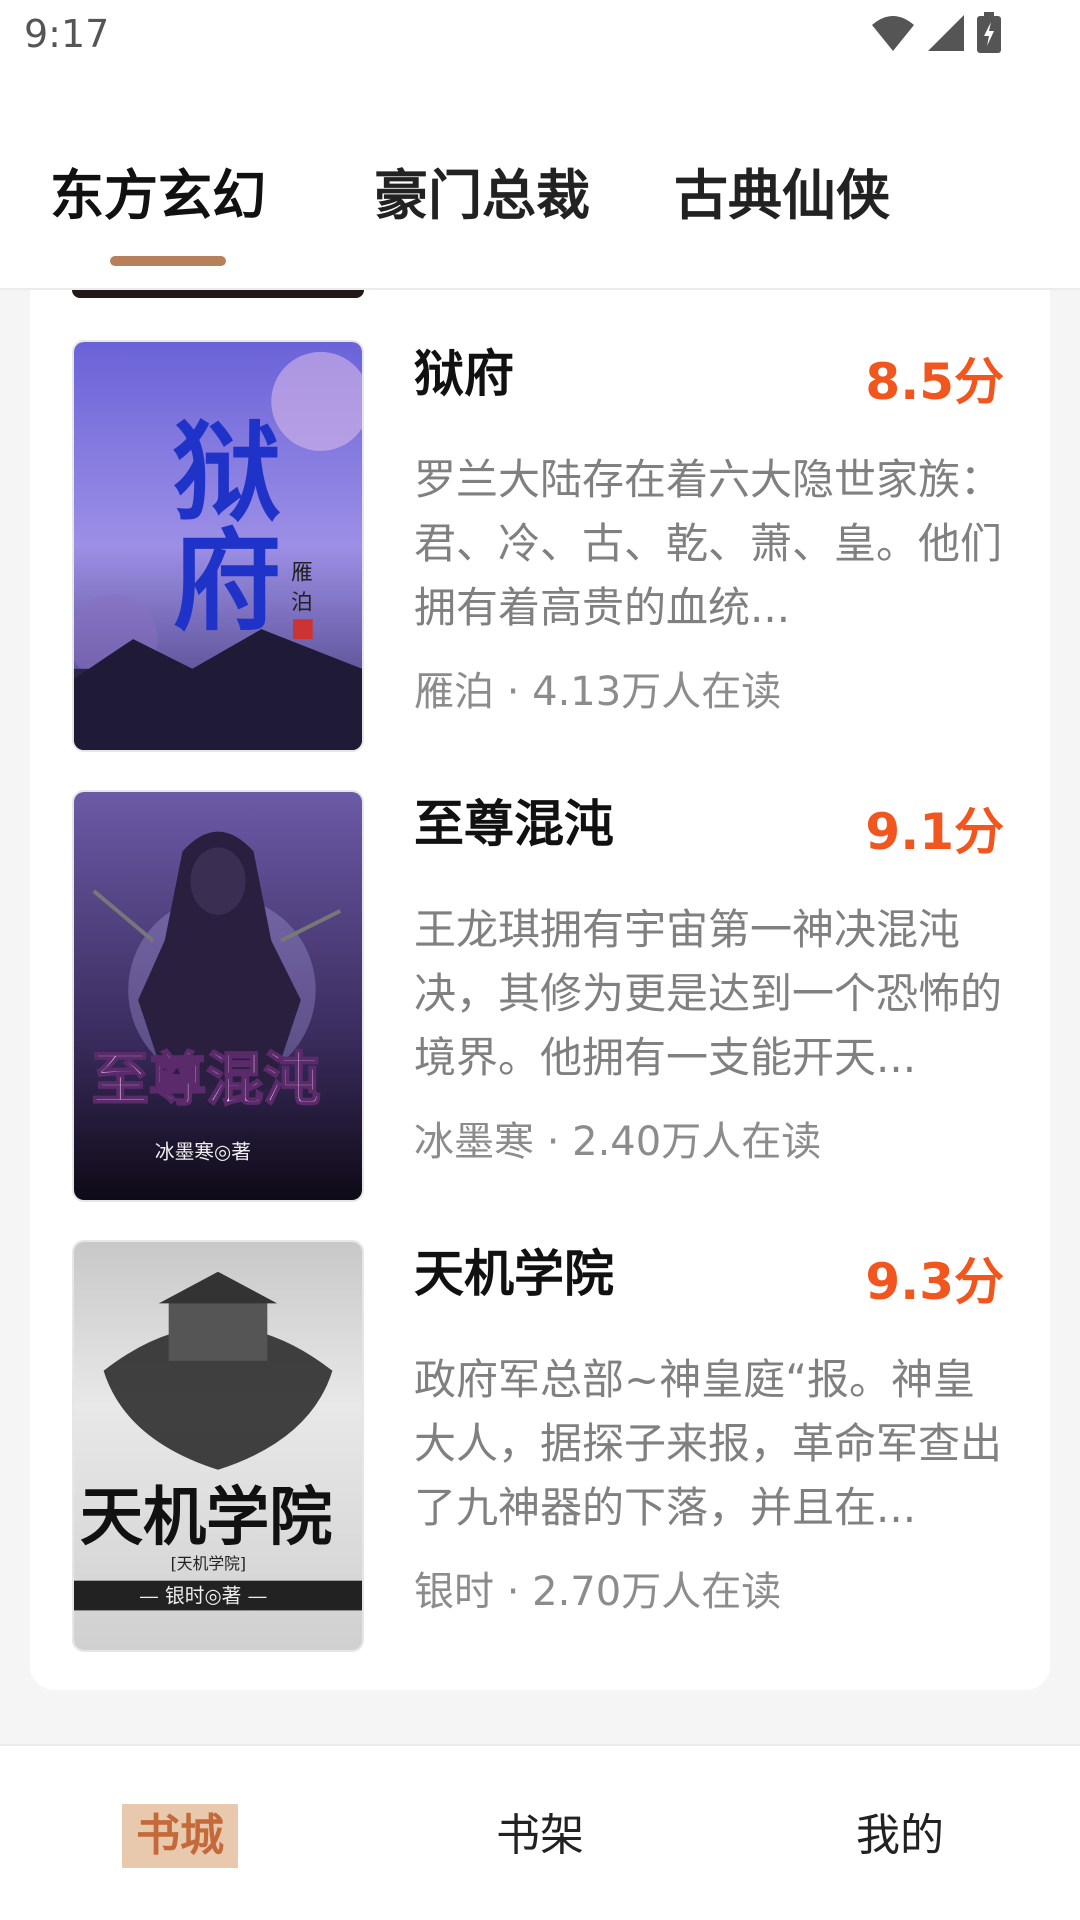  What do you see at coordinates (158, 196) in the screenshot?
I see `tab-dongfang-xuanhuan: 东方玄幻` at bounding box center [158, 196].